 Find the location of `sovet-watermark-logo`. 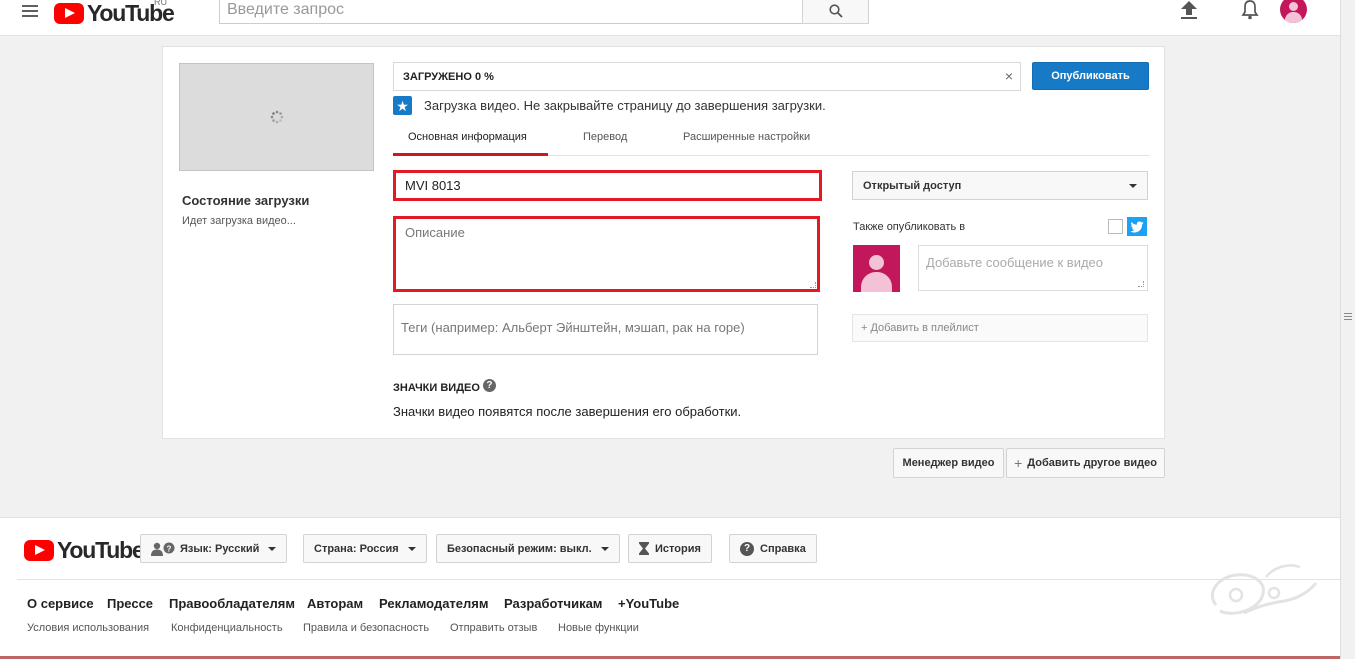

sovet-watermark-logo is located at coordinates (1264, 589).